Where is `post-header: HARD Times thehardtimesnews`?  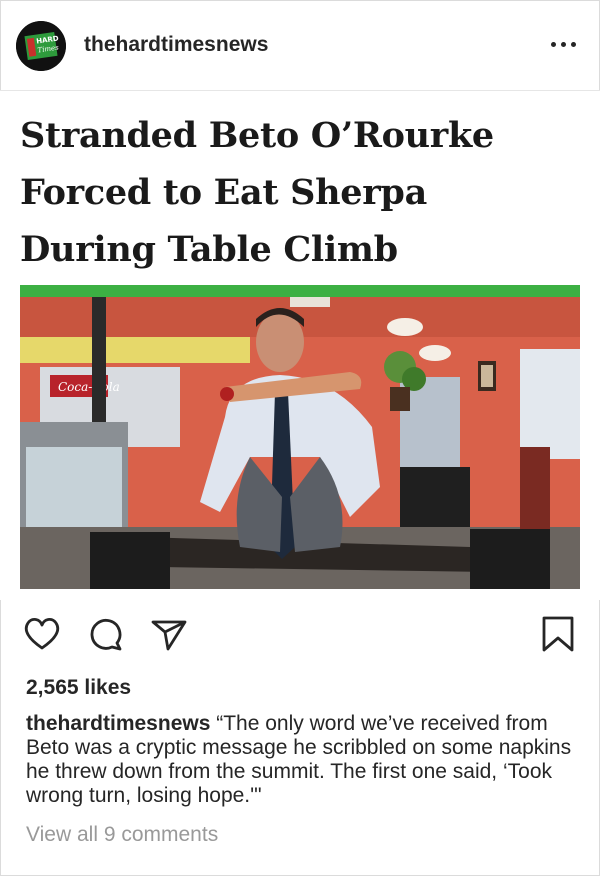 post-header: HARD Times thehardtimesnews is located at coordinates (300, 45).